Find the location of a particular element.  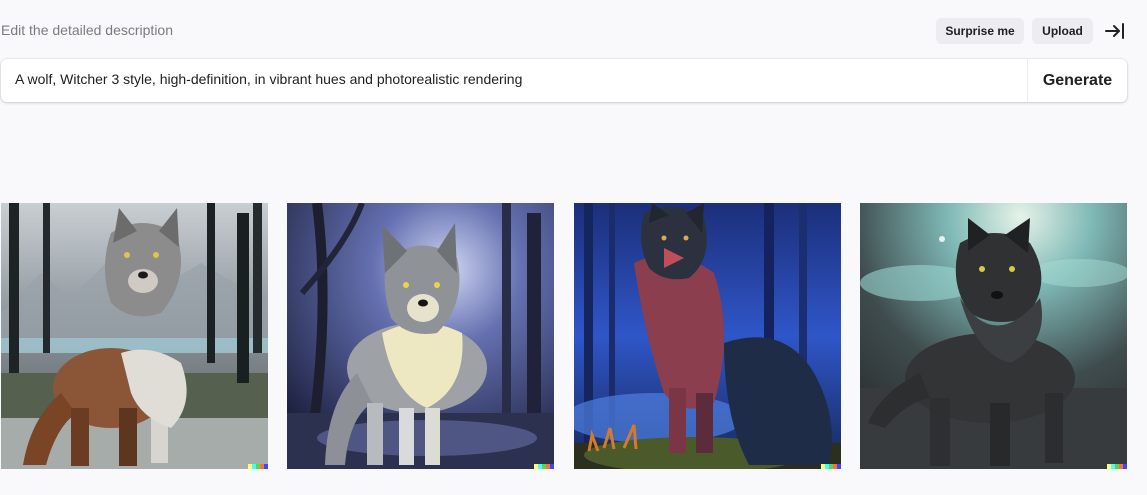

arrow-right-to-bar-icon is located at coordinates (1115, 31).